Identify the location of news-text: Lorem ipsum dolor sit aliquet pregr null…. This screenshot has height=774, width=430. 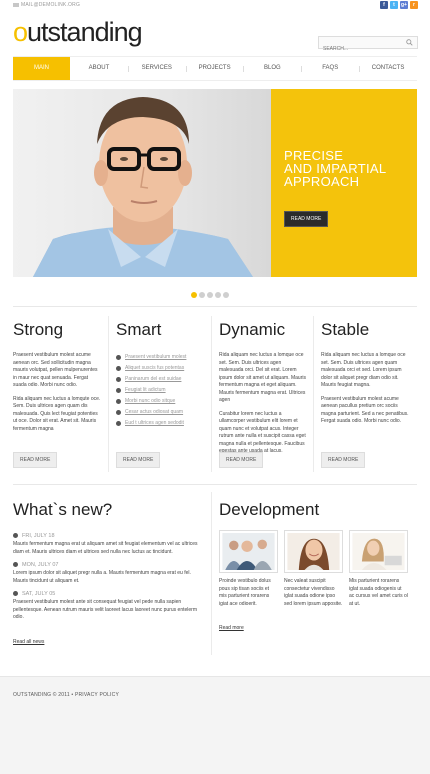
(102, 577).